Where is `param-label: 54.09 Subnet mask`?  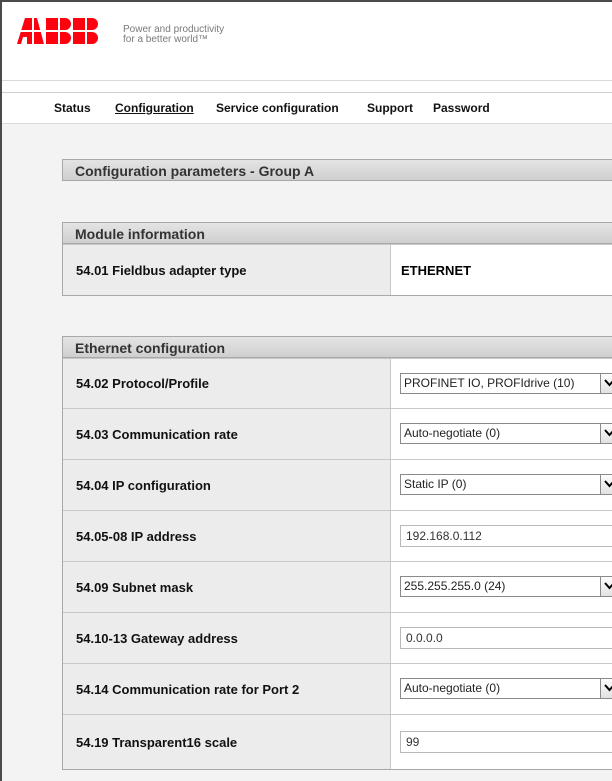 param-label: 54.09 Subnet mask is located at coordinates (227, 587).